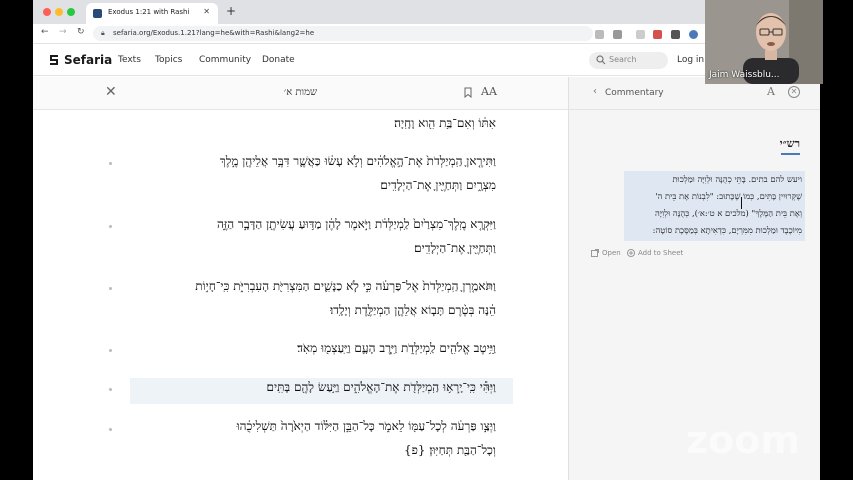 The image size is (853, 480). I want to click on search-input: Search, so click(628, 60).